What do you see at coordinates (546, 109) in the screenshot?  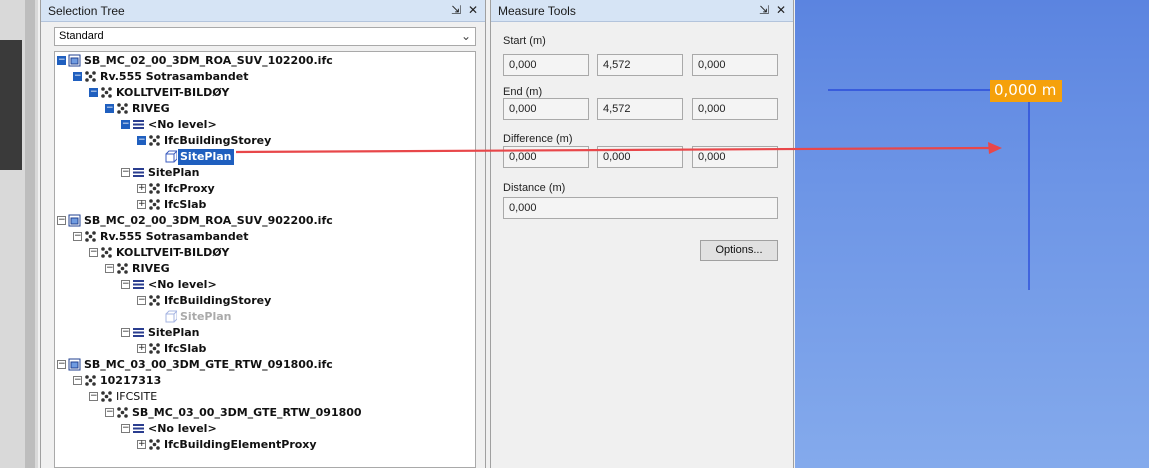 I see `end-x-field: 0,000` at bounding box center [546, 109].